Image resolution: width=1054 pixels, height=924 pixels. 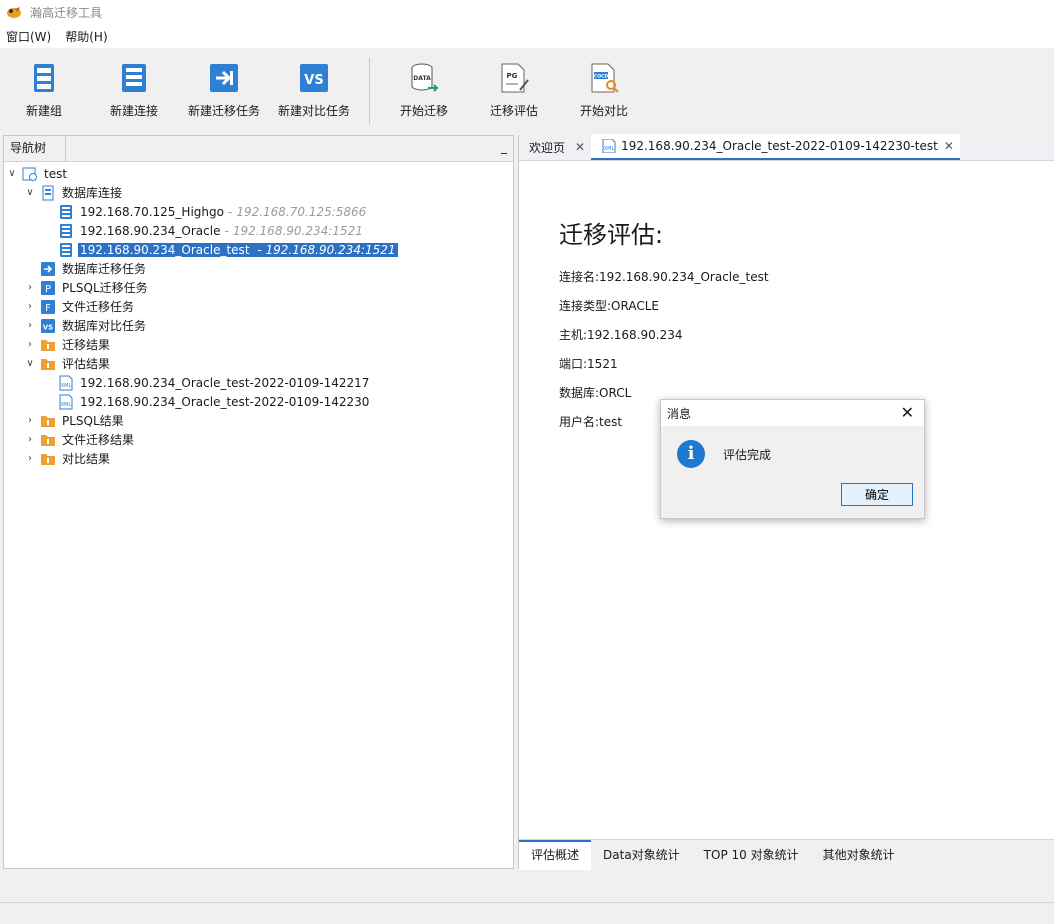 What do you see at coordinates (859, 855) in the screenshot?
I see `tab-other-object-stats: 其他对象统计` at bounding box center [859, 855].